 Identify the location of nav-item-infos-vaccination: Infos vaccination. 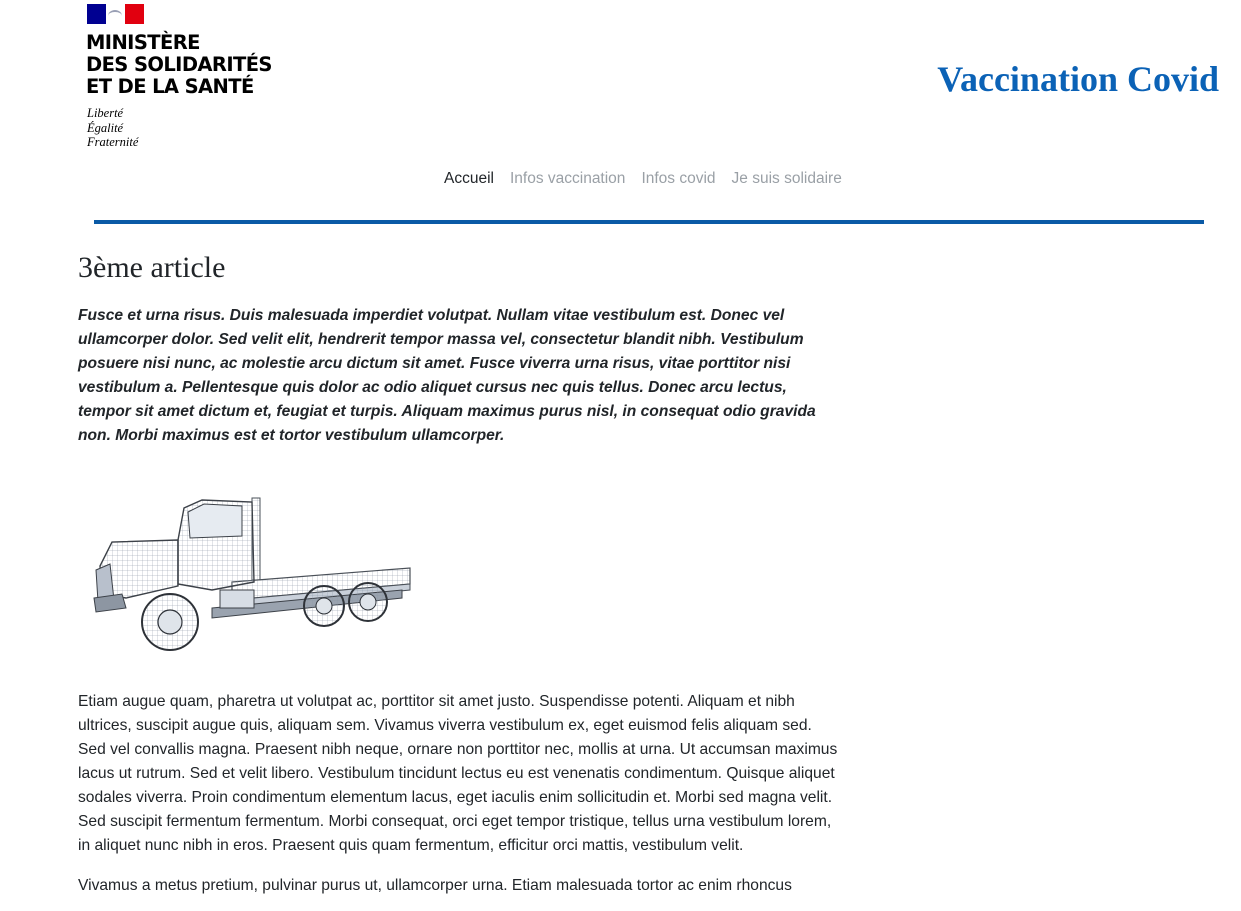
(567, 179).